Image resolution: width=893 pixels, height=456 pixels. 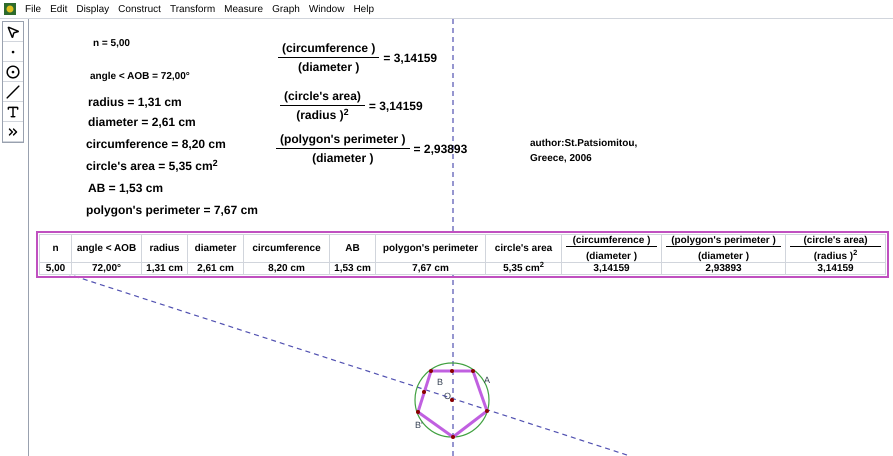 What do you see at coordinates (165, 248) in the screenshot?
I see `column-header: radius` at bounding box center [165, 248].